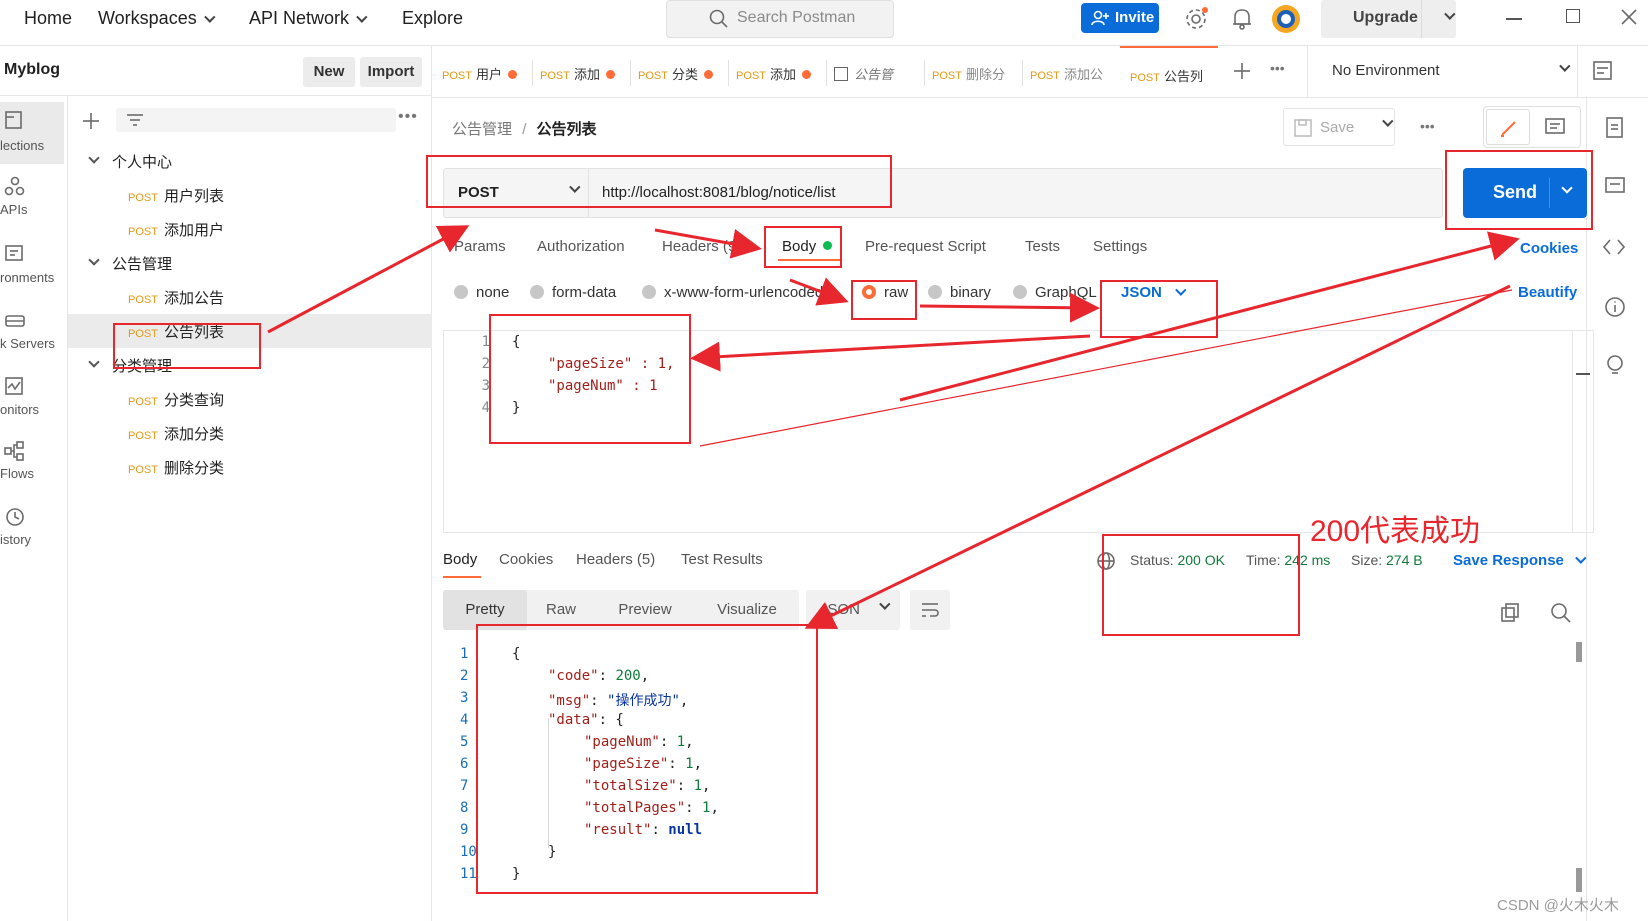 This screenshot has width=1648, height=921. I want to click on globe-icon, so click(1106, 561).